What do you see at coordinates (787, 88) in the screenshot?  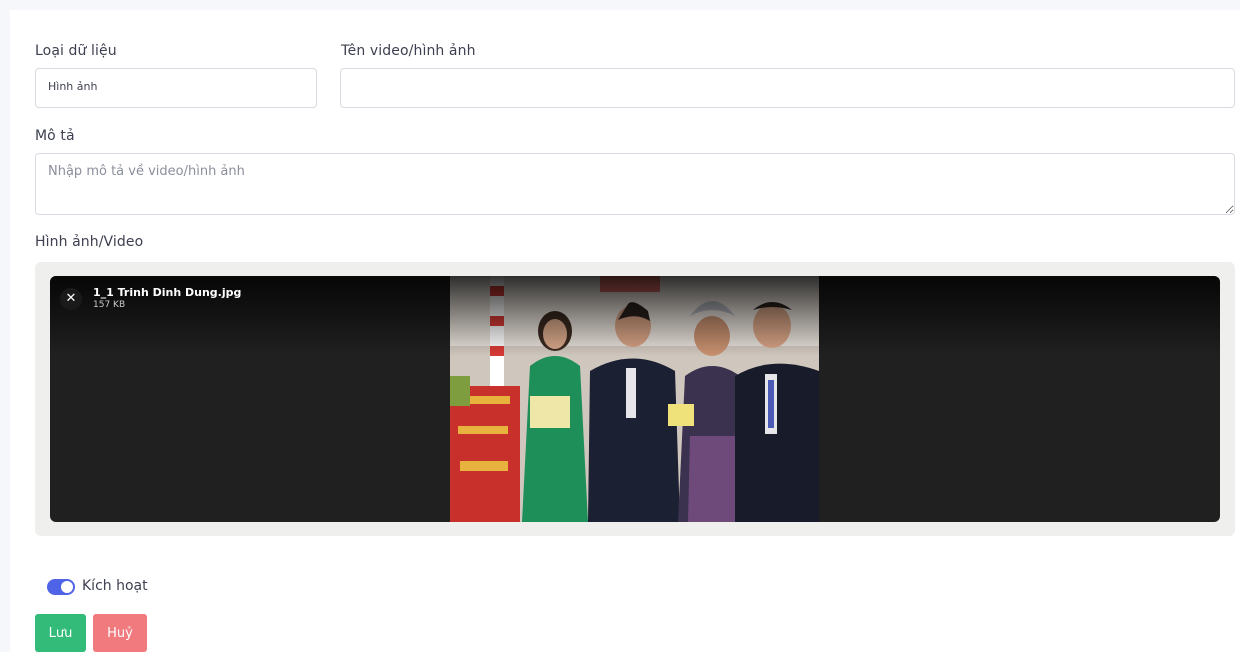 I see `name-input` at bounding box center [787, 88].